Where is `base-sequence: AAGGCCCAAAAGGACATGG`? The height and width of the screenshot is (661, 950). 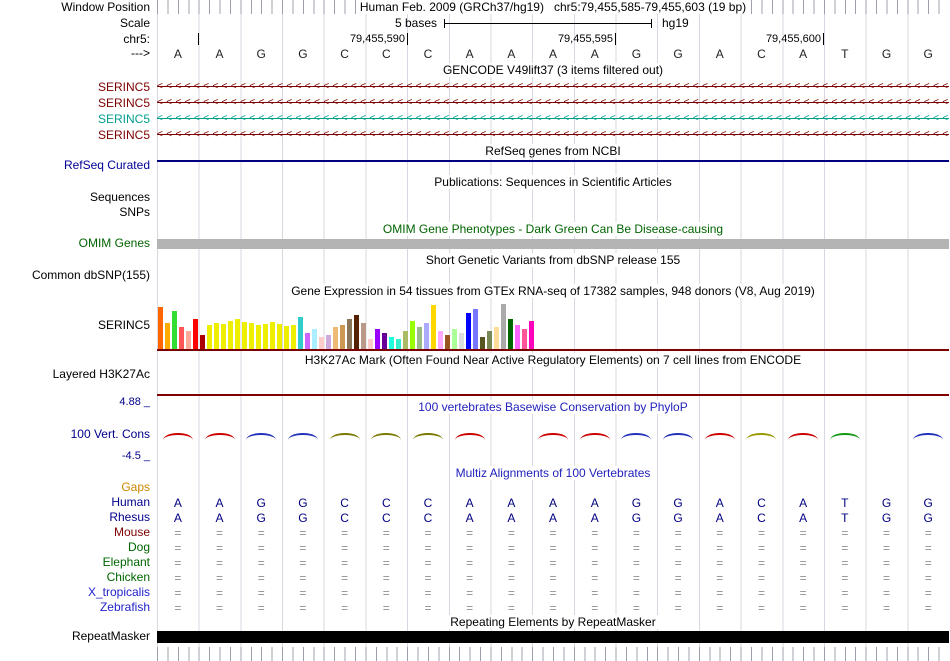
base-sequence: AAGGCCCAAAAGGACATGG is located at coordinates (553, 54).